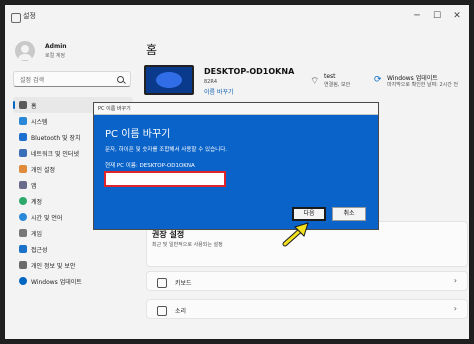  Describe the element at coordinates (378, 80) in the screenshot. I see `refresh-icon: ⟳` at that location.